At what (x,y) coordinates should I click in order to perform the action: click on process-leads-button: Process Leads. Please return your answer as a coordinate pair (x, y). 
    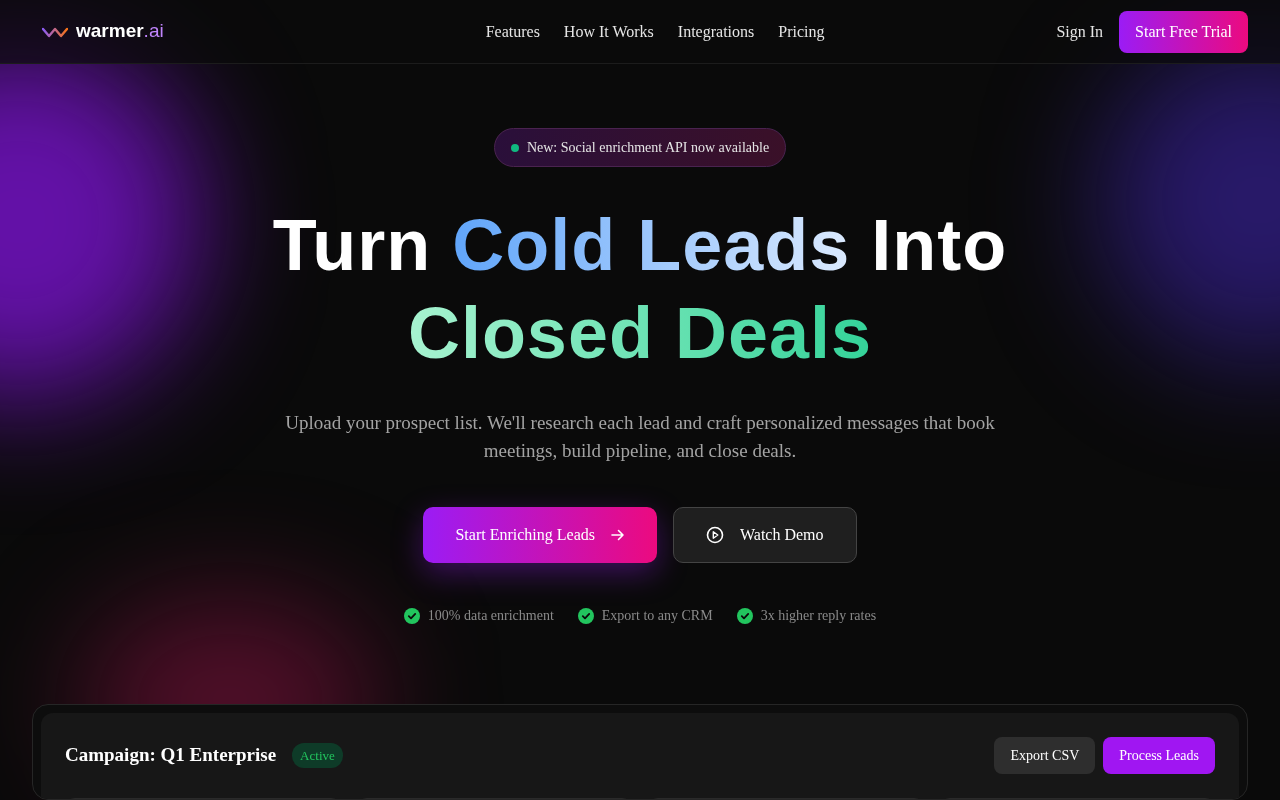
    Looking at the image, I should click on (1159, 755).